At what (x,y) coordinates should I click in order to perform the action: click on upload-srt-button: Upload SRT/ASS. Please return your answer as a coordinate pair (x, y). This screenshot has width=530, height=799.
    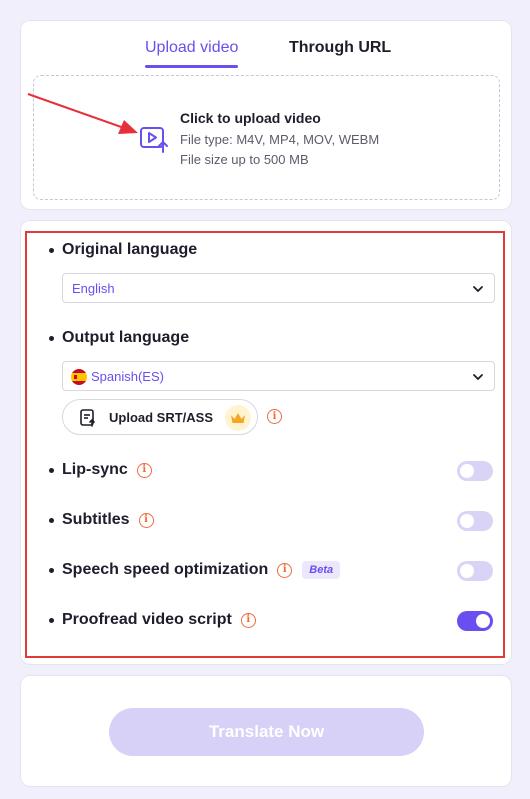
    Looking at the image, I should click on (160, 417).